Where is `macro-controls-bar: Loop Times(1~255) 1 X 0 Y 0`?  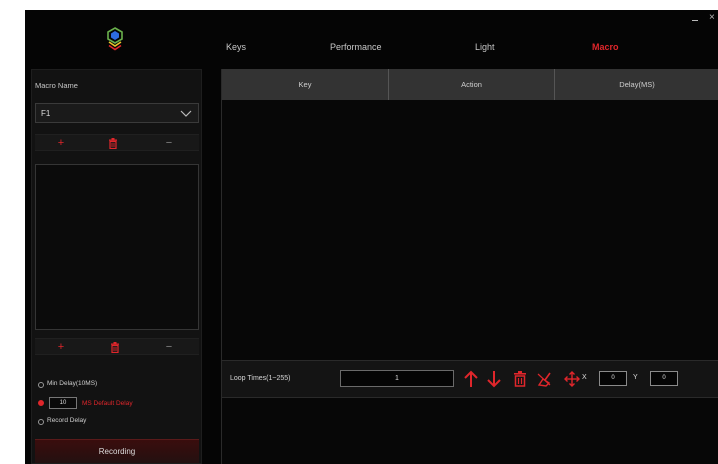 macro-controls-bar: Loop Times(1~255) 1 X 0 Y 0 is located at coordinates (470, 379).